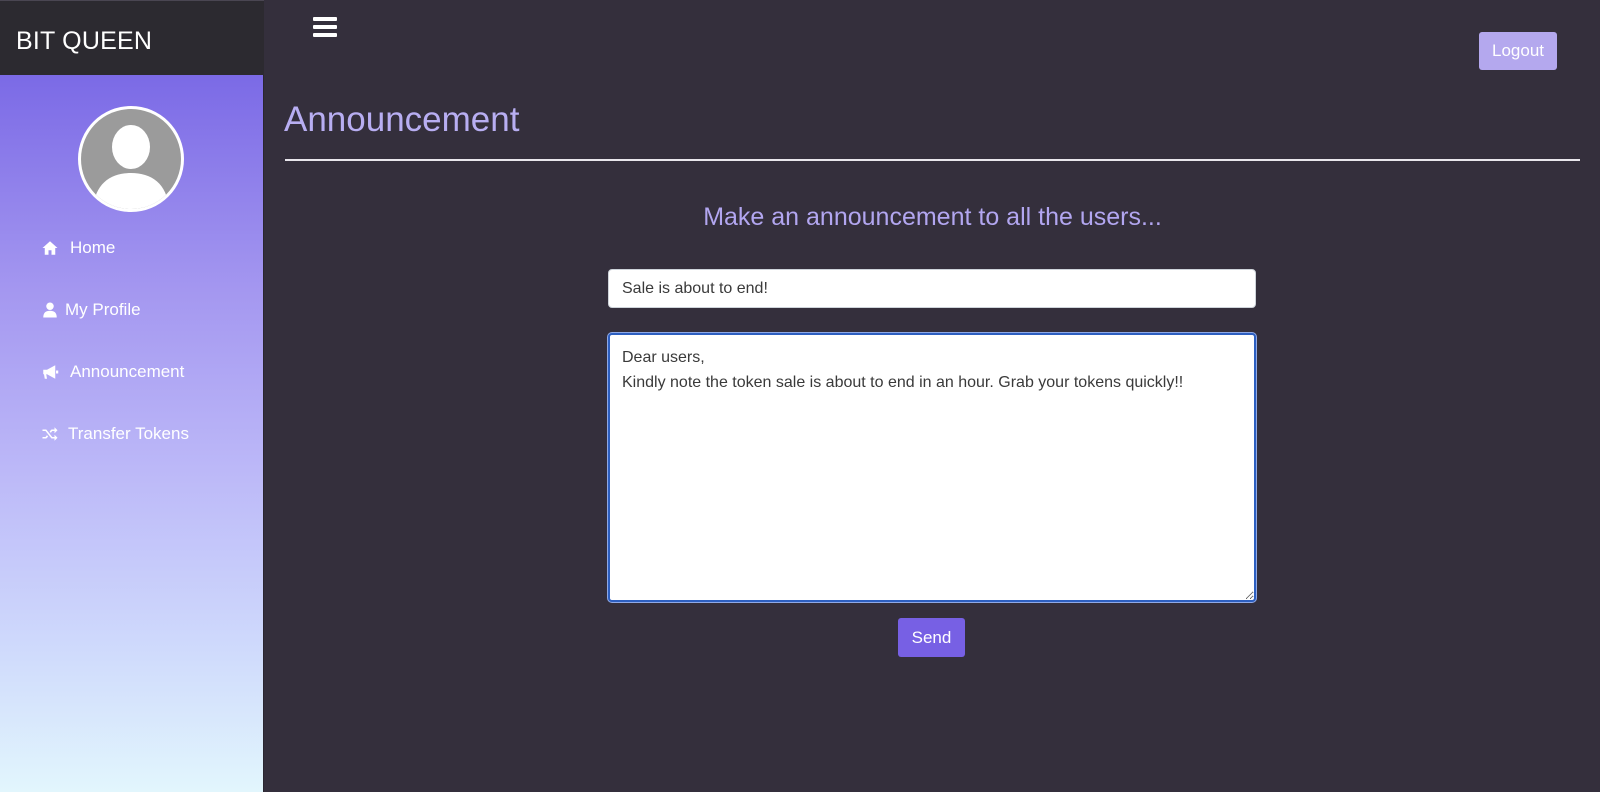  What do you see at coordinates (93, 247) in the screenshot?
I see `sidebar-item-label: Home` at bounding box center [93, 247].